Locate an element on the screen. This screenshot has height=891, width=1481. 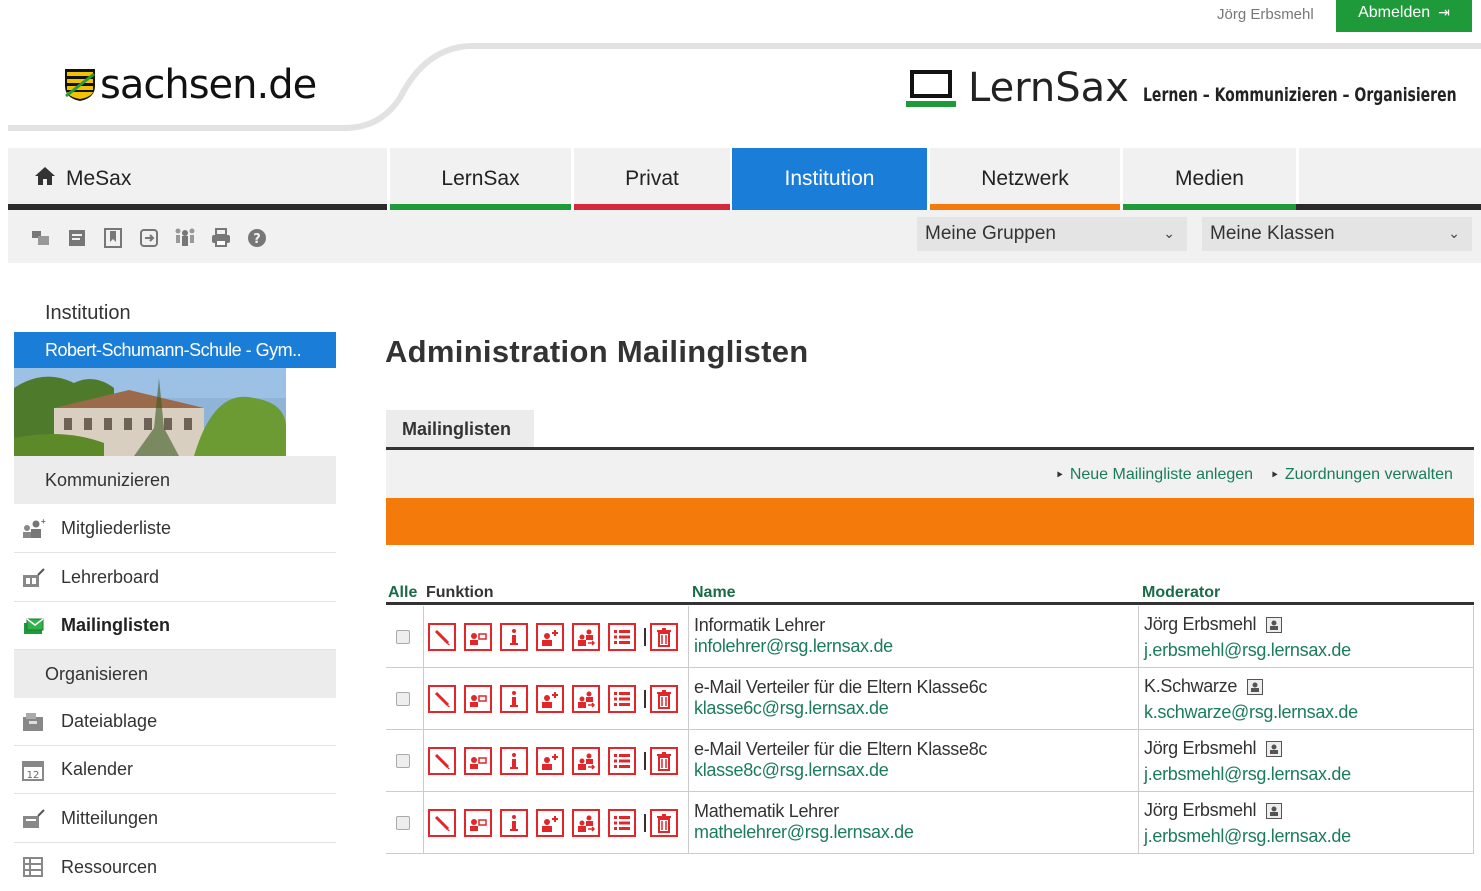
member-card-icon is located at coordinates (478, 825).